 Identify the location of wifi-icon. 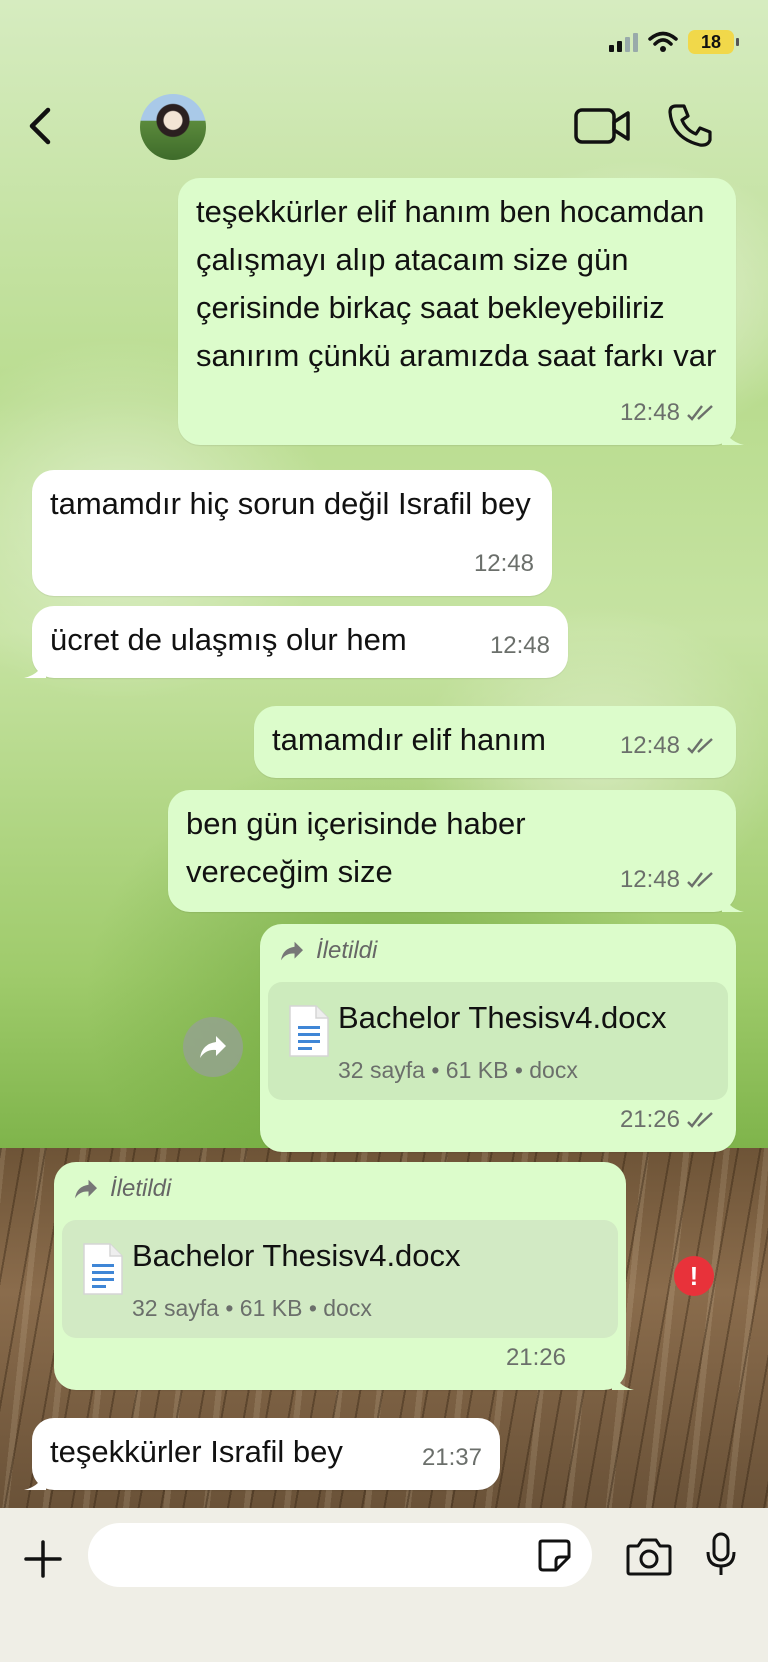
(663, 41).